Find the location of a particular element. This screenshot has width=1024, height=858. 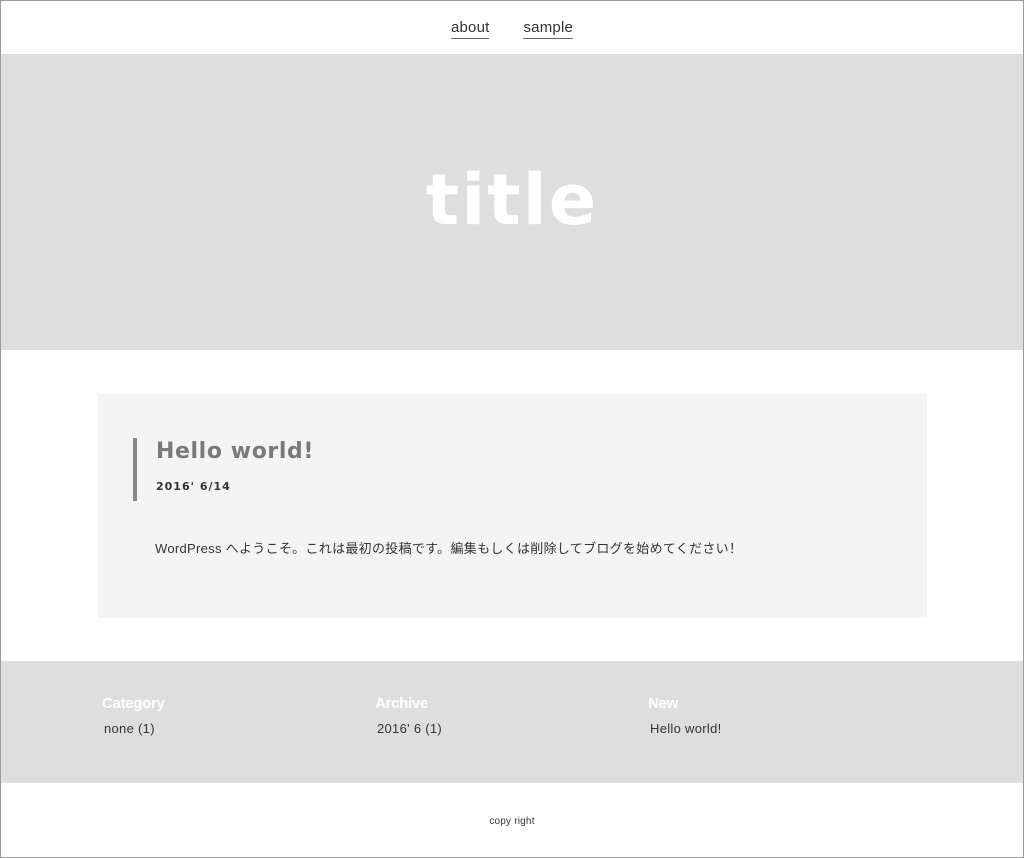

post-title: Hello world! is located at coordinates (235, 452).